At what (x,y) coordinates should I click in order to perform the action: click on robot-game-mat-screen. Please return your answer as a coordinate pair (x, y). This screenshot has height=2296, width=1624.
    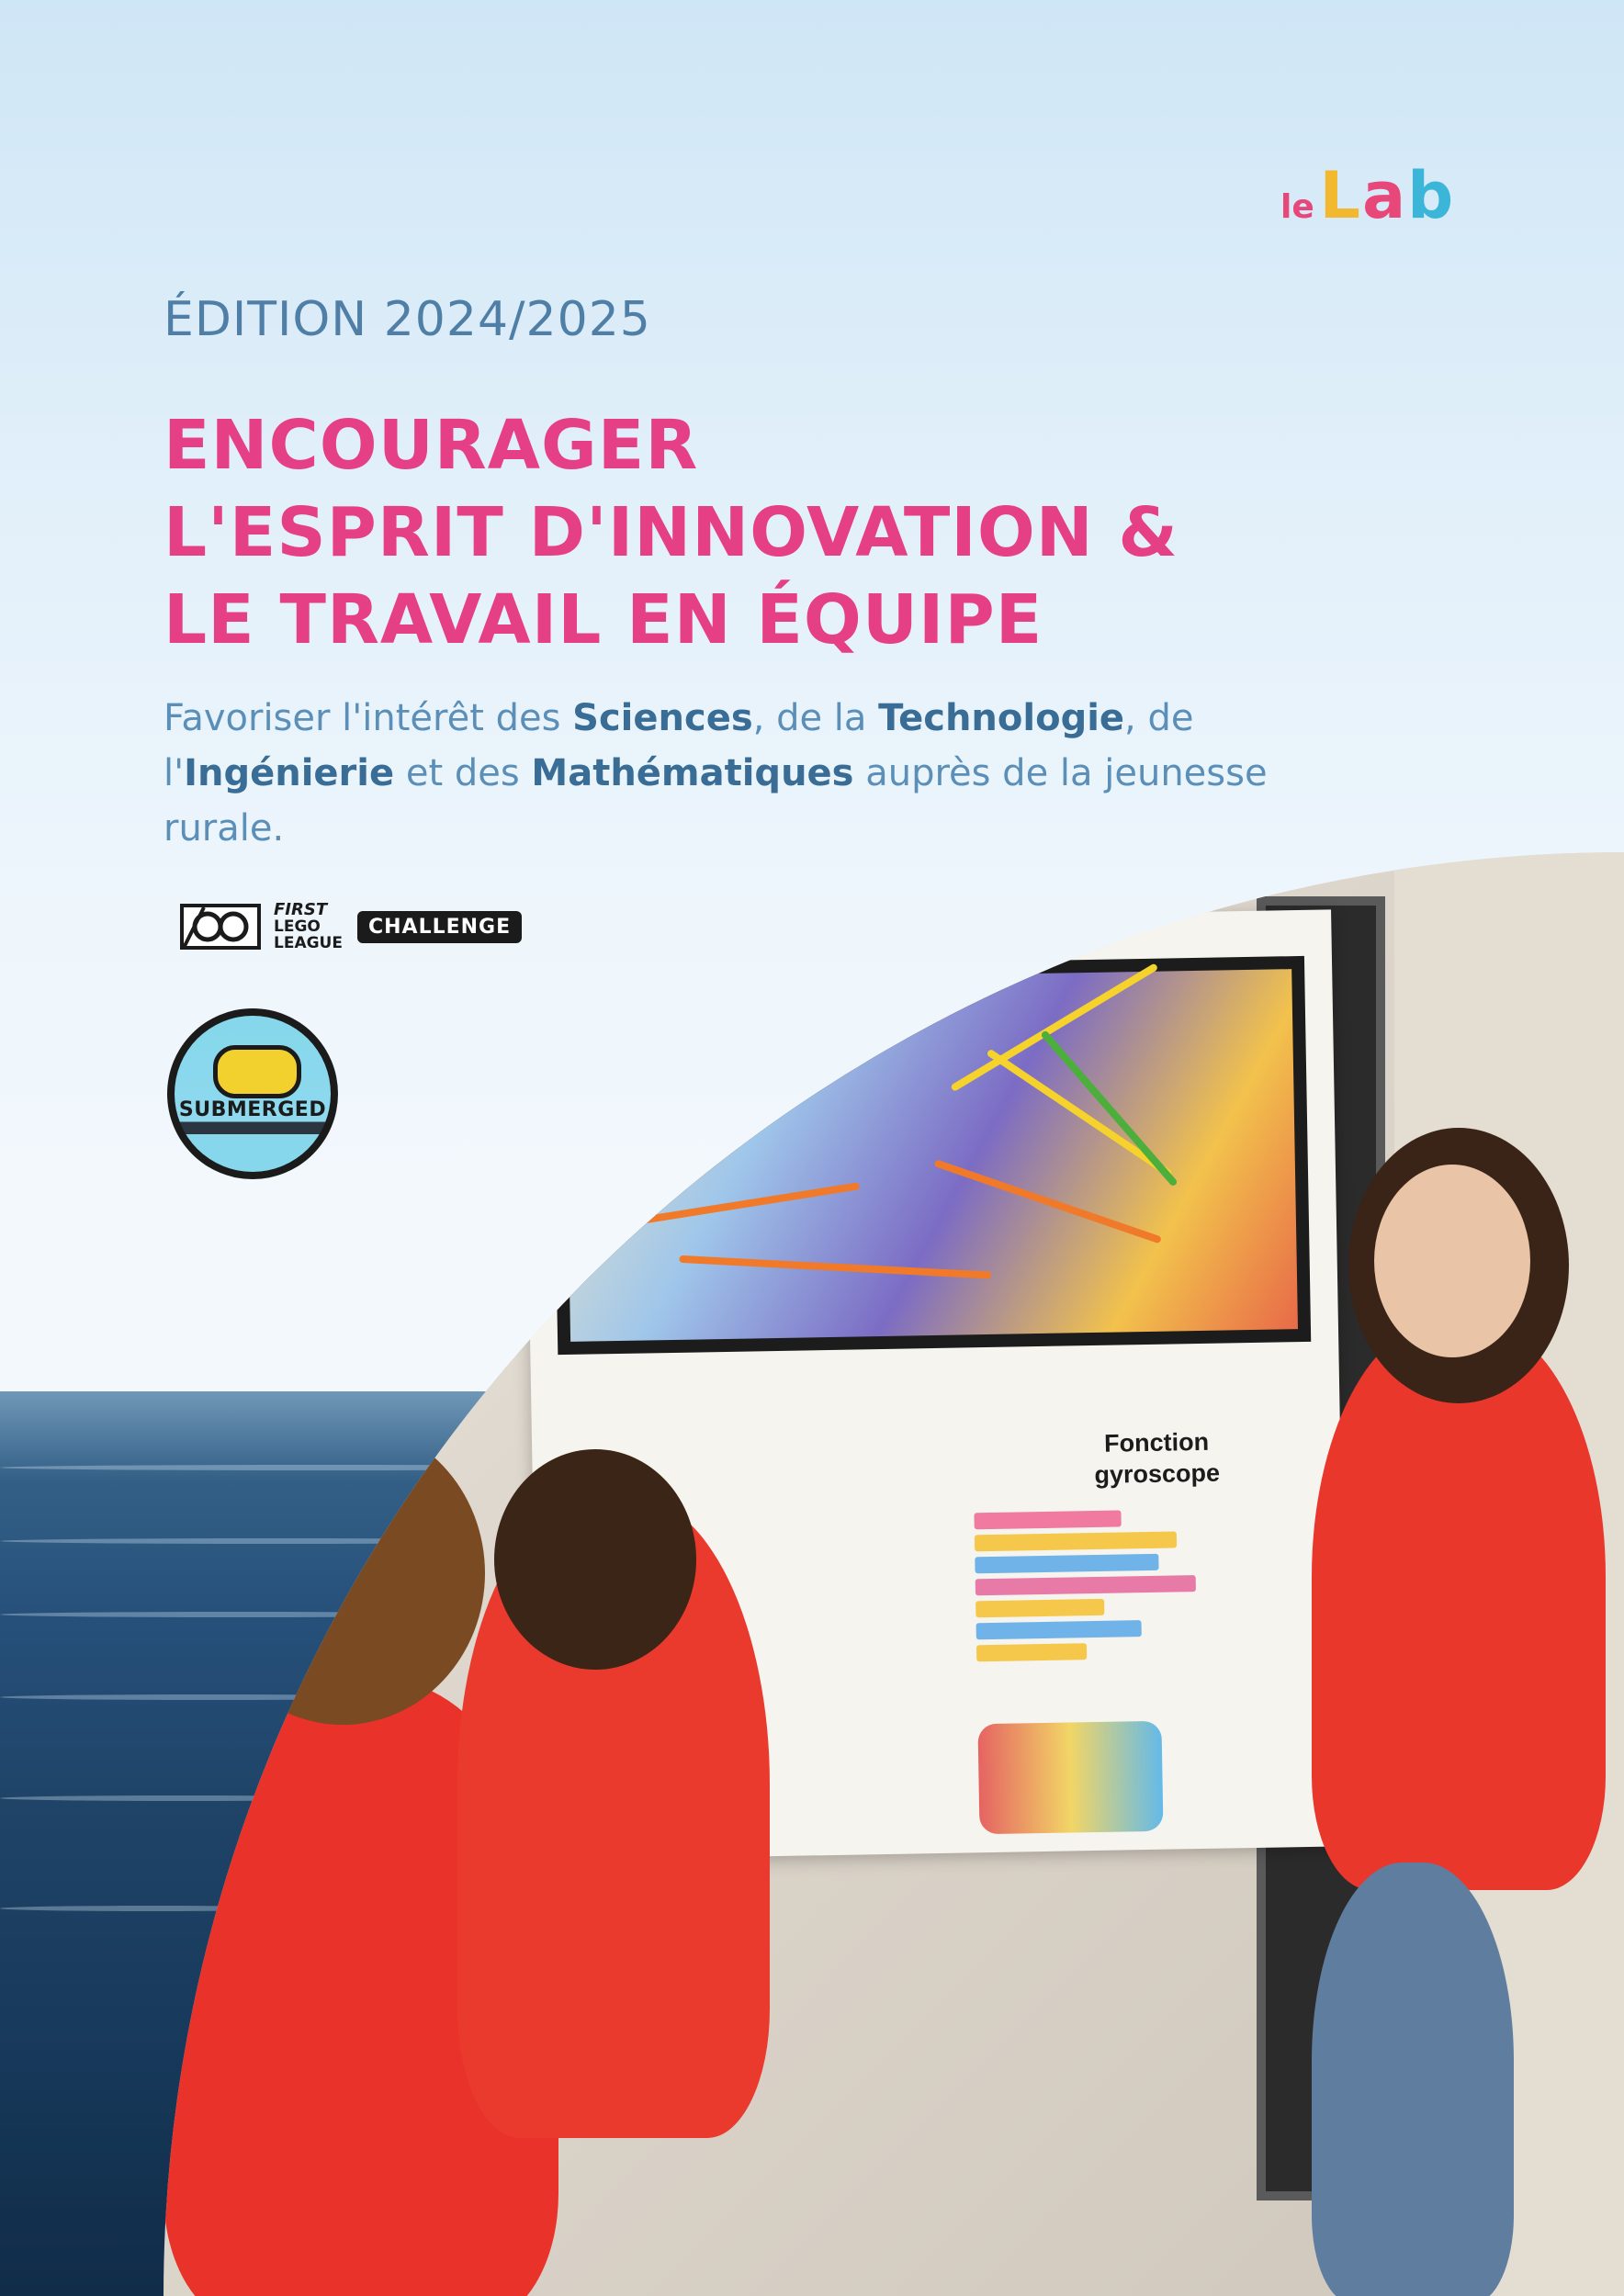
    Looking at the image, I should click on (931, 1156).